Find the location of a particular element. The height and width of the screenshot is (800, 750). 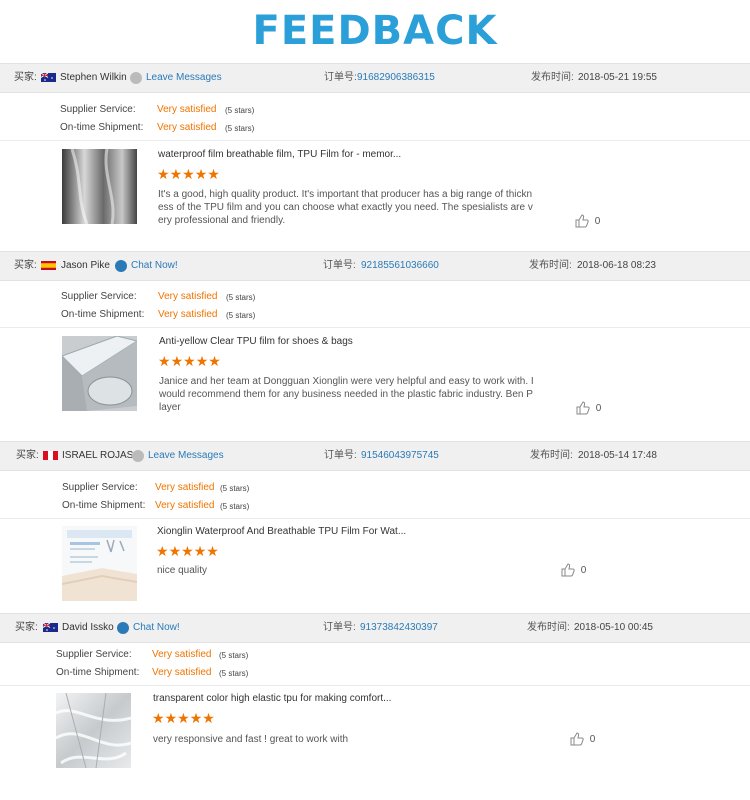

spain-flag-icon is located at coordinates (48, 265).